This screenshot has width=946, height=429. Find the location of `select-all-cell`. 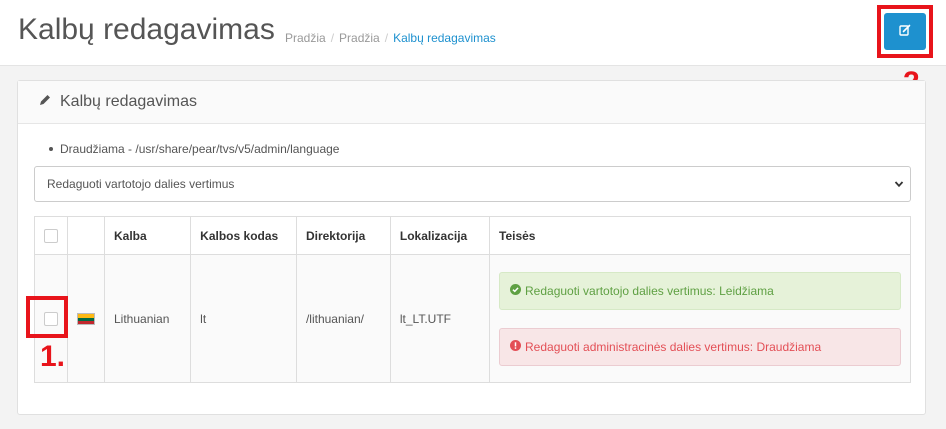

select-all-cell is located at coordinates (51, 235).